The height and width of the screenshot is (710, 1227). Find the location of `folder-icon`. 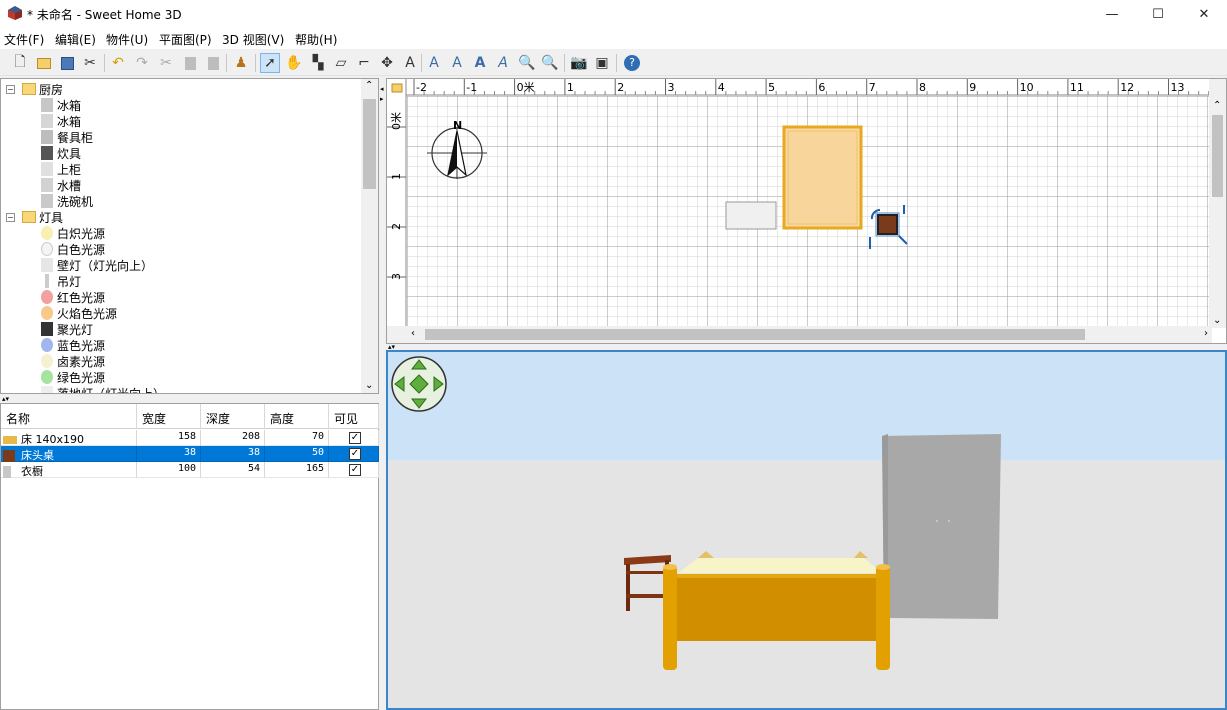

folder-icon is located at coordinates (29, 217).